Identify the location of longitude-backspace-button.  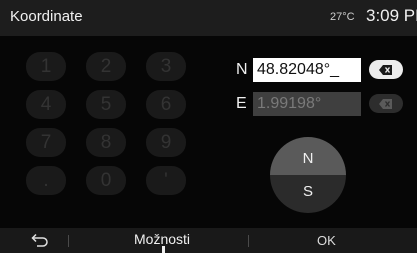
(386, 103).